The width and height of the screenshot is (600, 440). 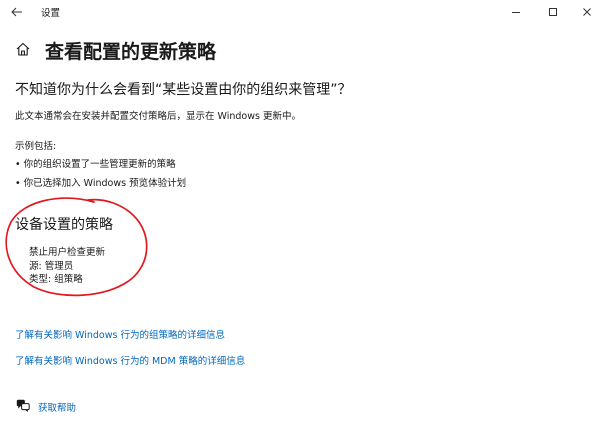 What do you see at coordinates (183, 90) in the screenshot?
I see `info-question: 不知道你为什么会看到“某些设置由你的组织来管理”？` at bounding box center [183, 90].